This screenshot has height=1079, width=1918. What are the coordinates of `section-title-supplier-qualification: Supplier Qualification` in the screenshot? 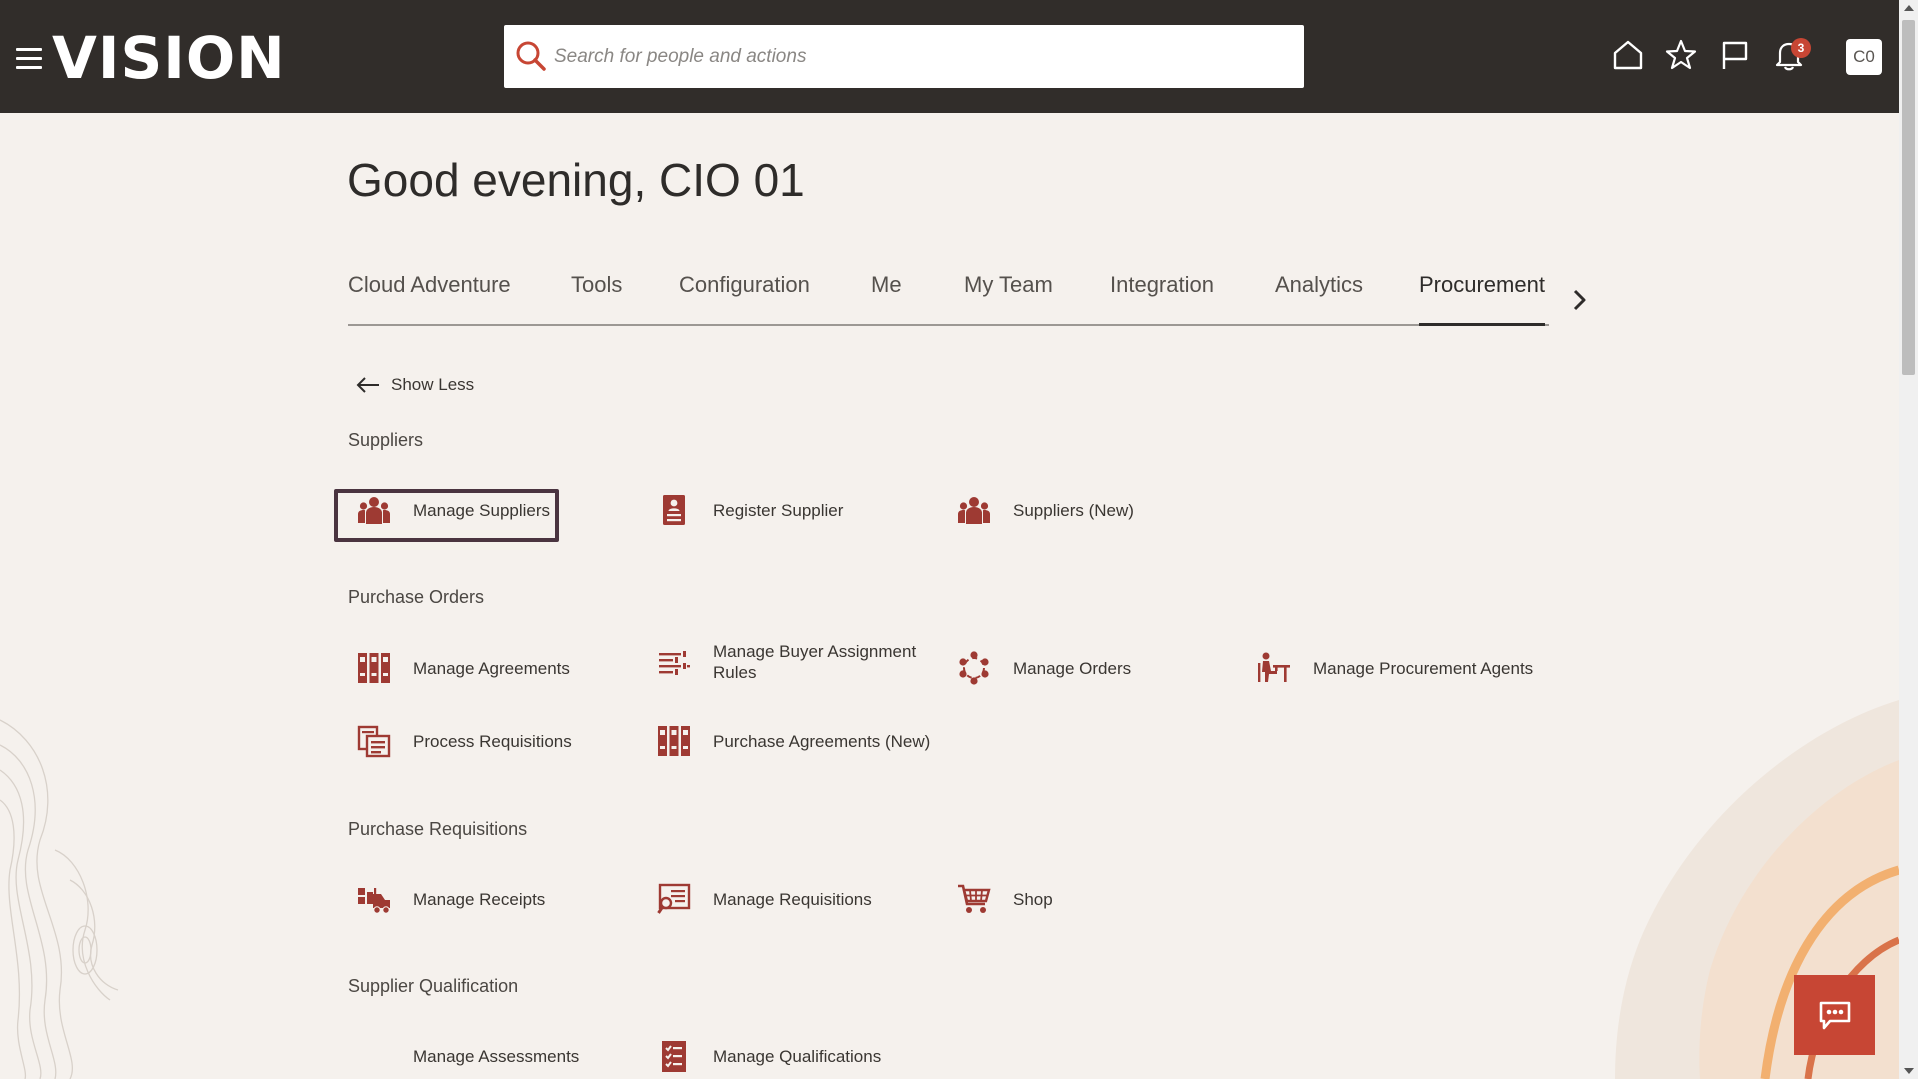 It's located at (433, 986).